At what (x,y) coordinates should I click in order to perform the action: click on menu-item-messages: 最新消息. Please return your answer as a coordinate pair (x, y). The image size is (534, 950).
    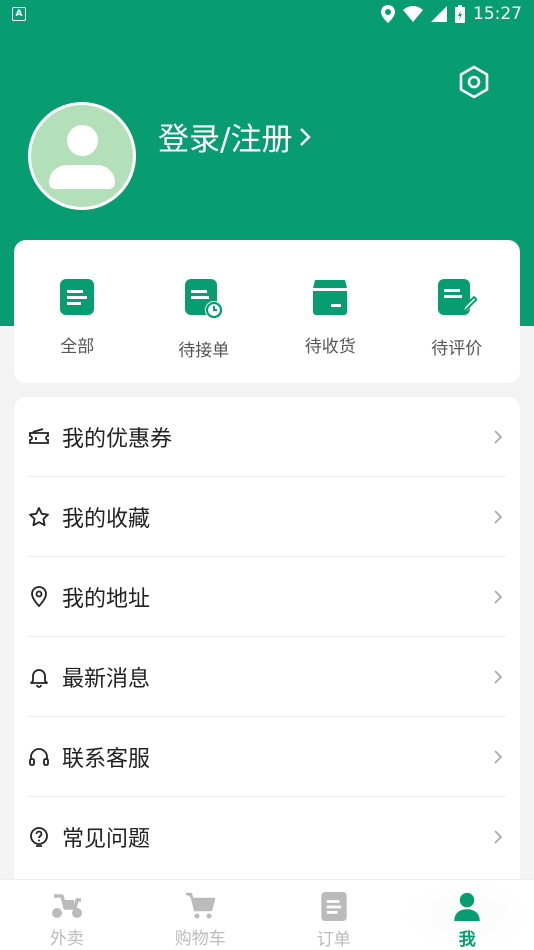
    Looking at the image, I should click on (267, 677).